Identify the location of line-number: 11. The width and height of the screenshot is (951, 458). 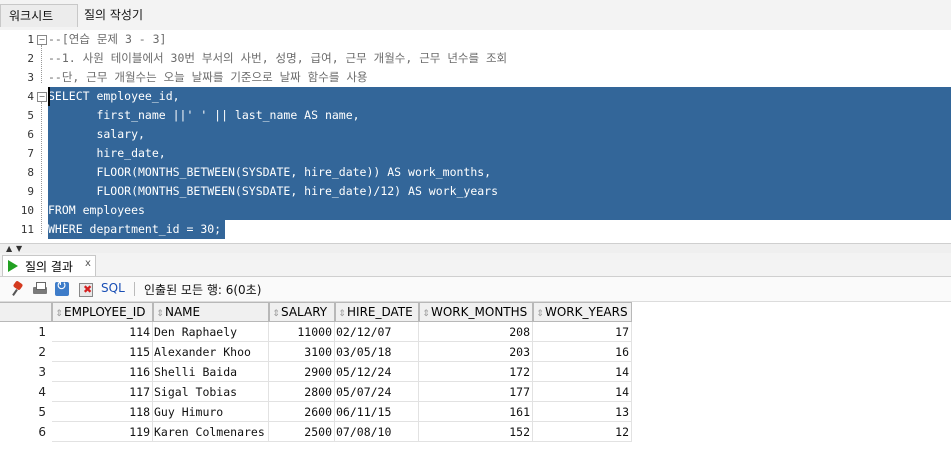
(27, 229).